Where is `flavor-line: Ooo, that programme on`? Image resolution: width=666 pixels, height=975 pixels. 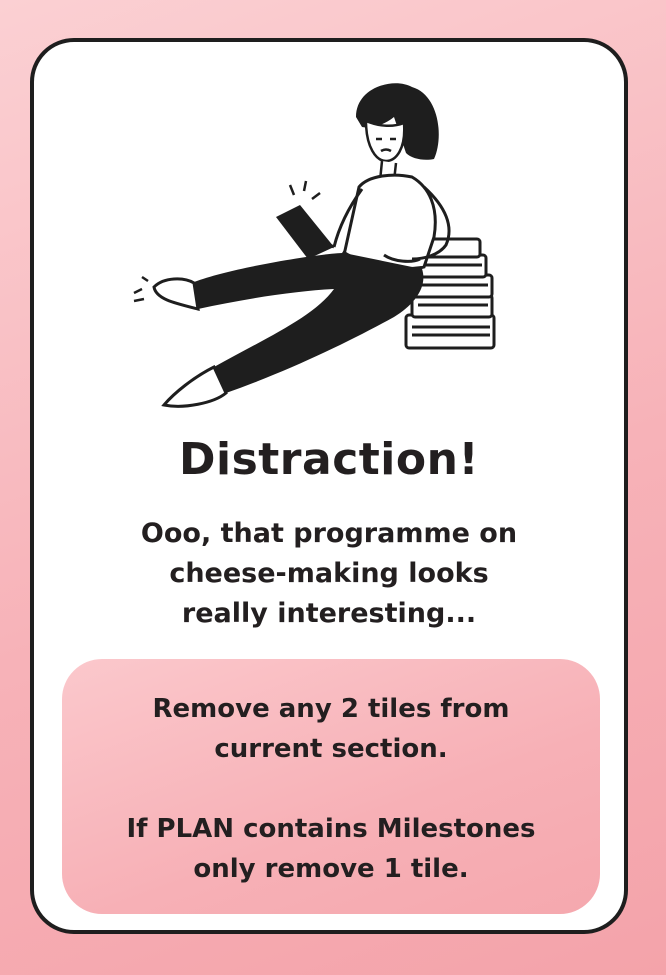 flavor-line: Ooo, that programme on is located at coordinates (329, 533).